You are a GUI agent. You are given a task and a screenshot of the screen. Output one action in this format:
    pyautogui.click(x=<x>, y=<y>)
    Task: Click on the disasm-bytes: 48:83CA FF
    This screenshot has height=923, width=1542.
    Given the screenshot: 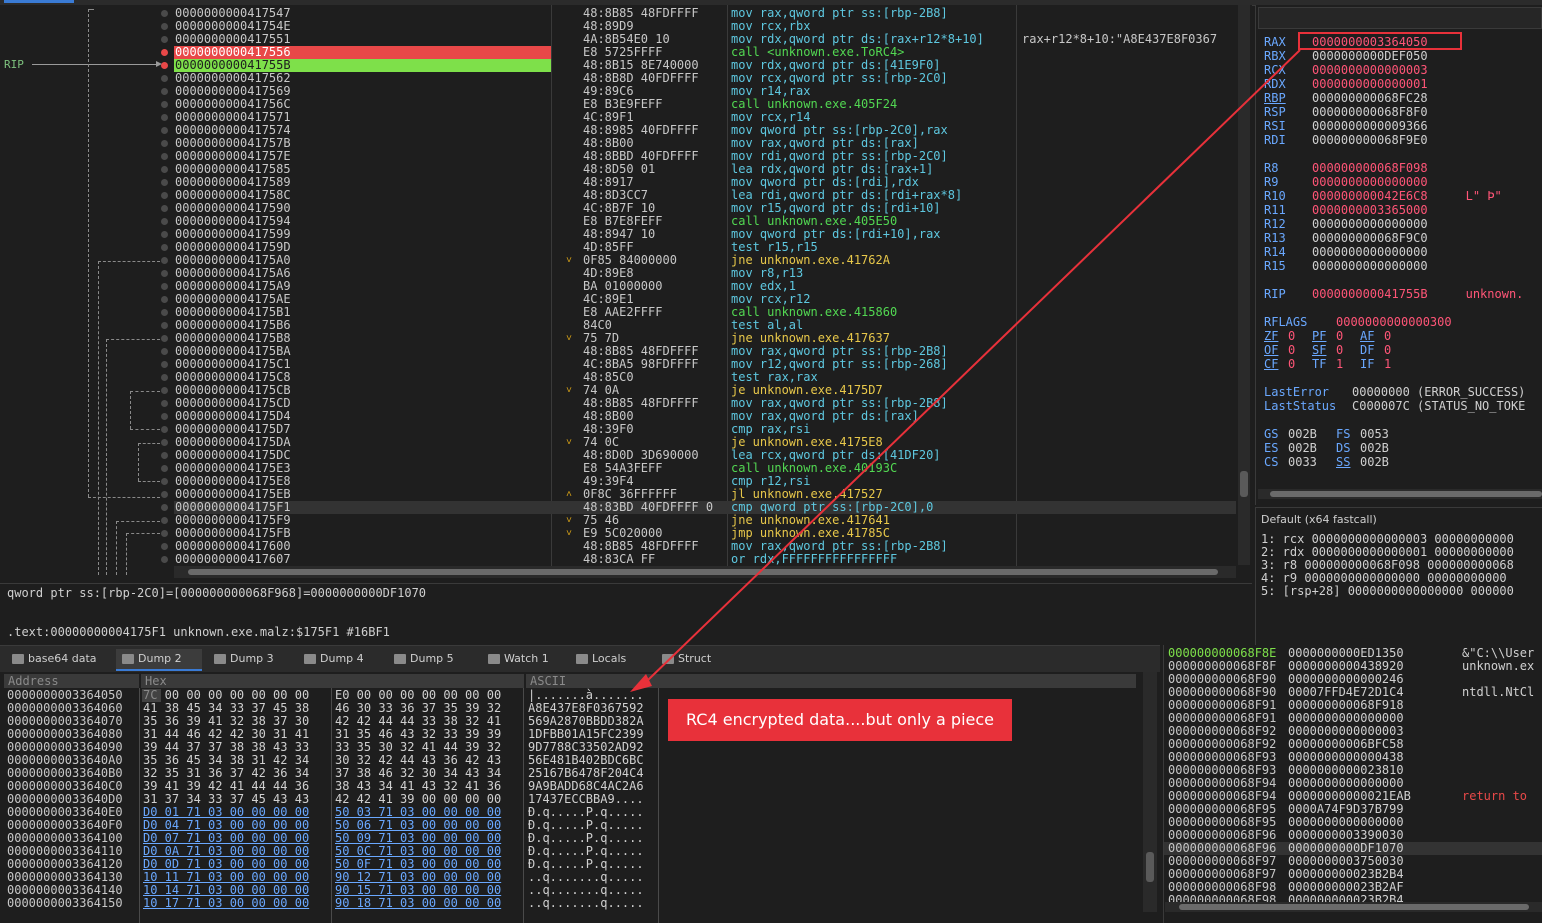 What is the action you would take?
    pyautogui.click(x=654, y=559)
    